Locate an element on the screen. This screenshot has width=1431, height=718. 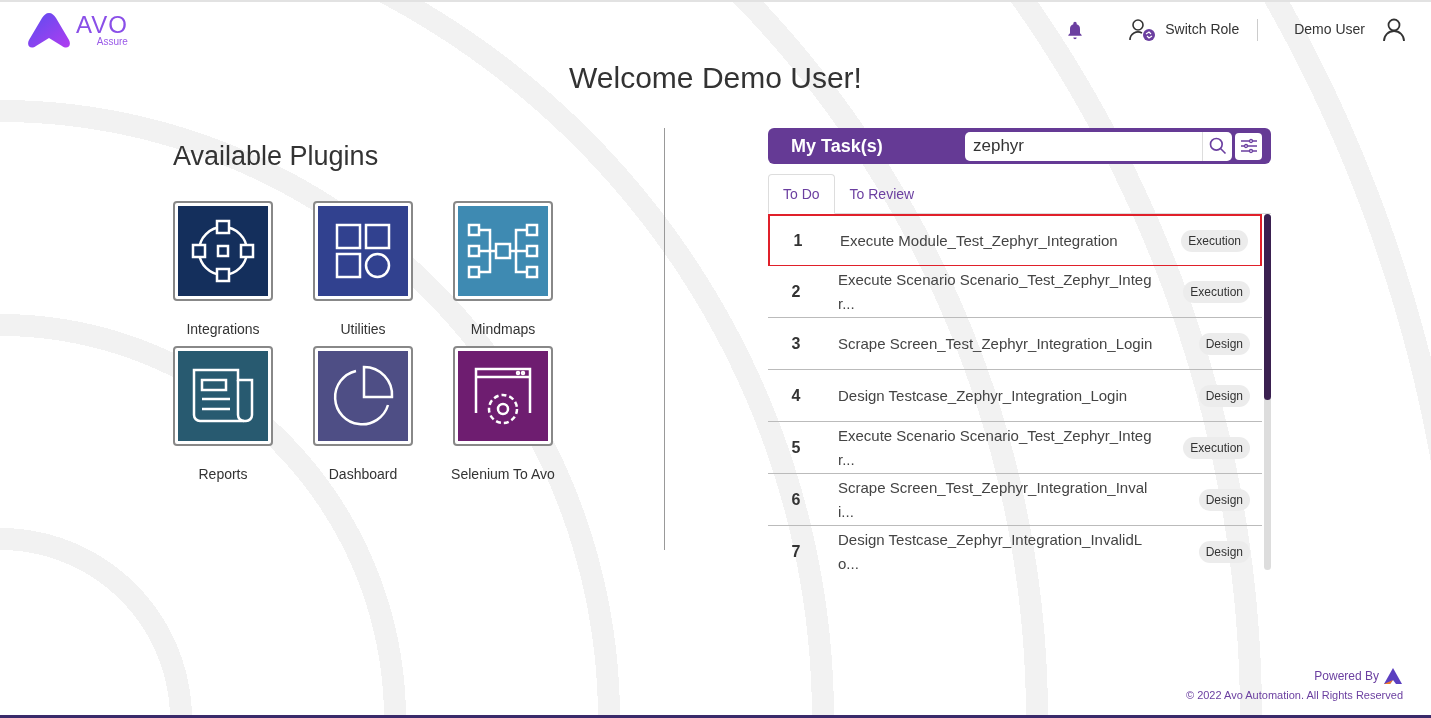
task-row: 4 Design Testcase_Zephyr_Integration_Login Design is located at coordinates (1015, 396).